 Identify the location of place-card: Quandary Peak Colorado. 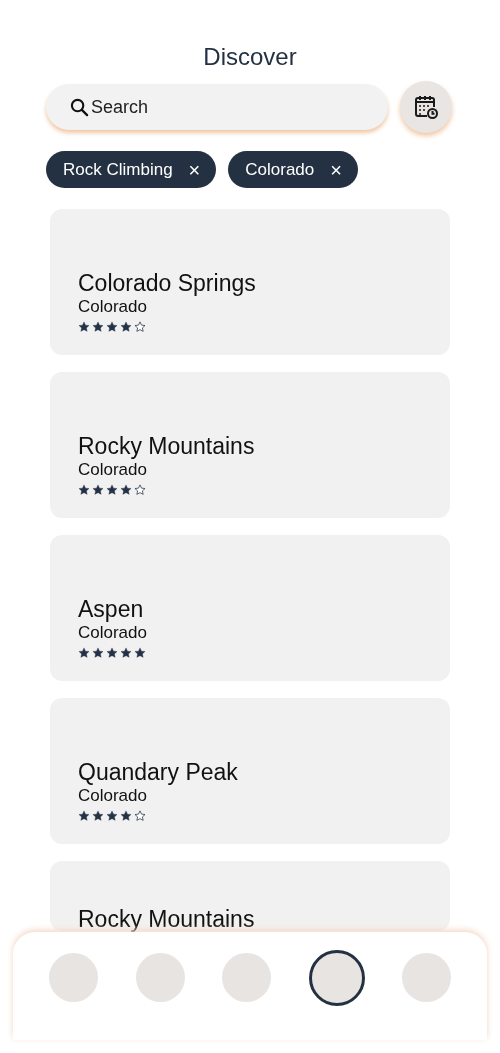
(250, 771).